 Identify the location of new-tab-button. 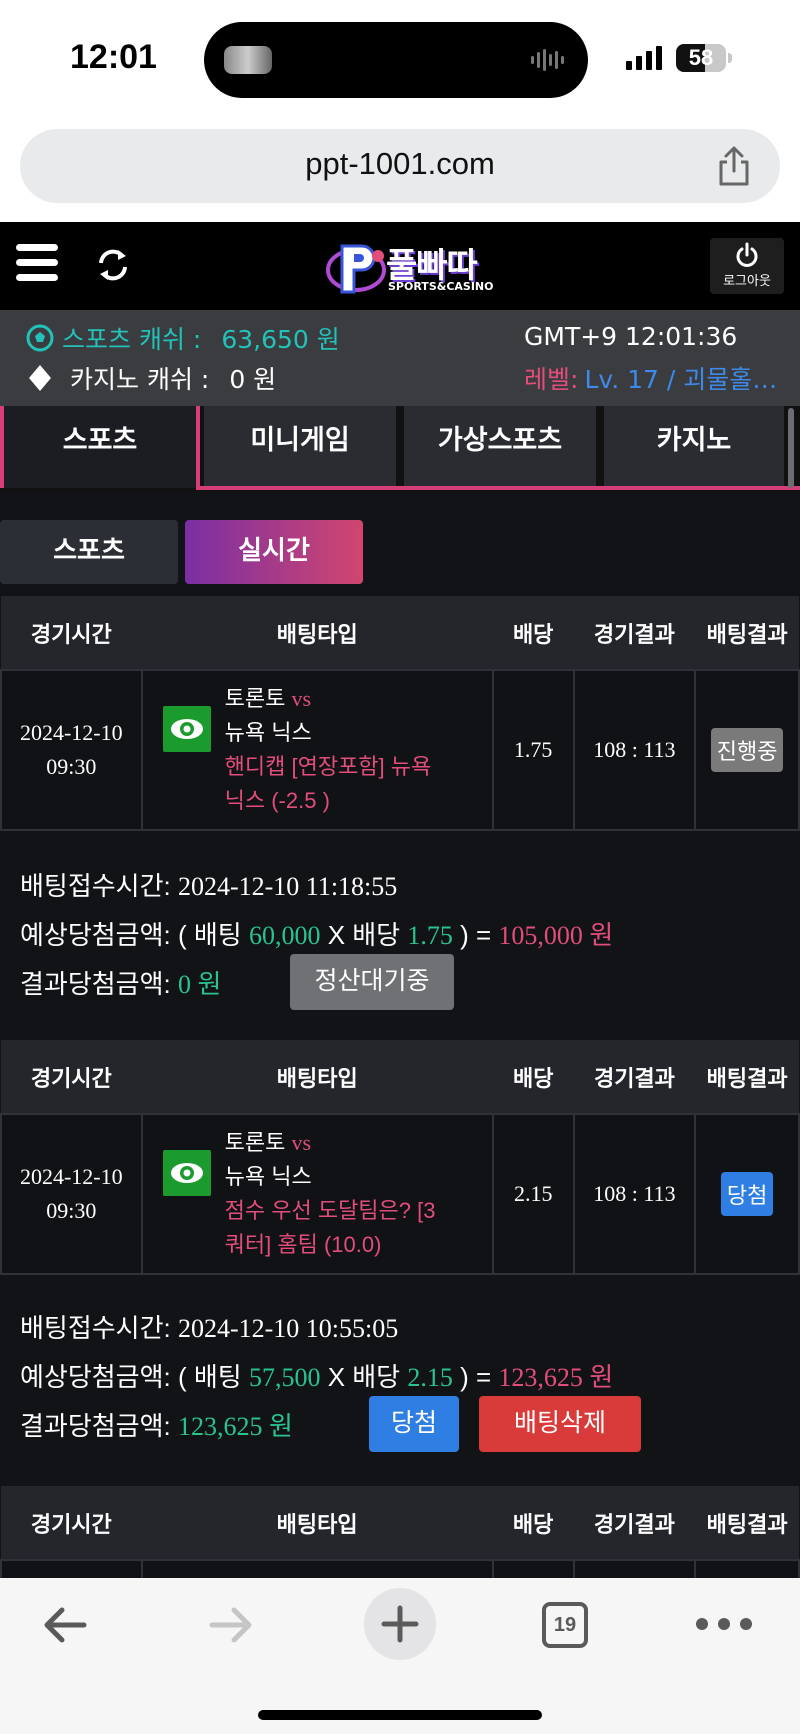
(400, 1624).